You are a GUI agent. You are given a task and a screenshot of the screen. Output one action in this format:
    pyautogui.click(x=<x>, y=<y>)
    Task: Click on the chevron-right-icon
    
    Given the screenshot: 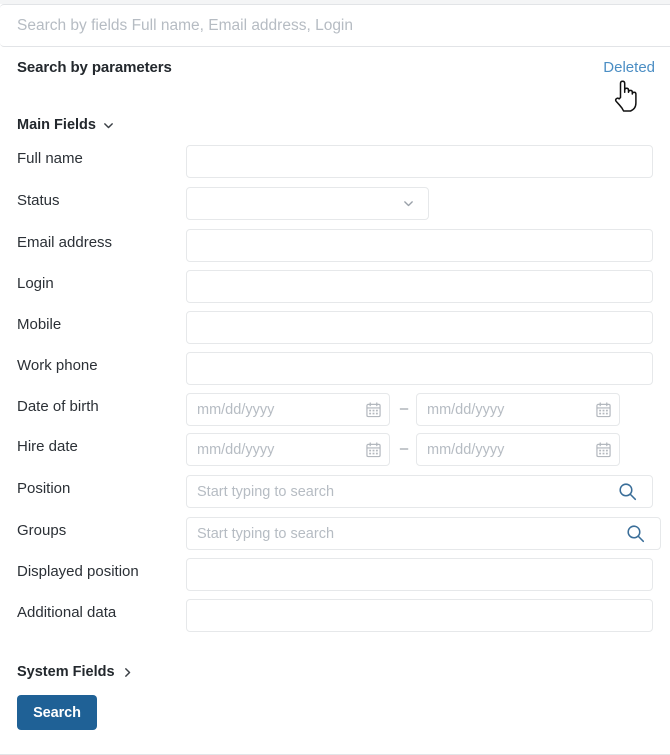 What is the action you would take?
    pyautogui.click(x=127, y=672)
    